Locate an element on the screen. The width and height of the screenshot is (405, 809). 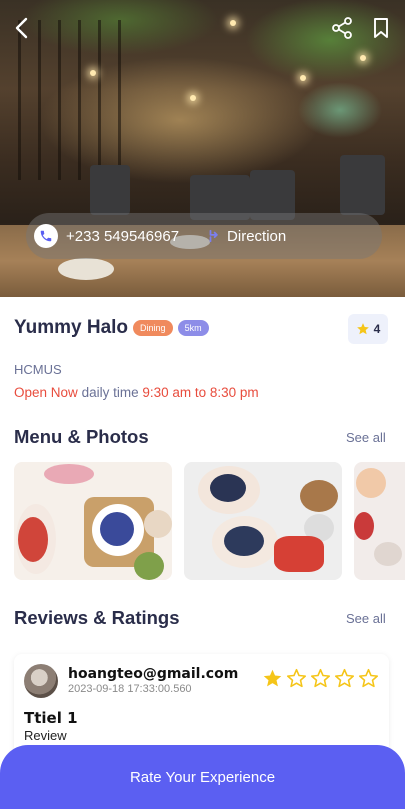
organization-label: HCMUS is located at coordinates (38, 369).